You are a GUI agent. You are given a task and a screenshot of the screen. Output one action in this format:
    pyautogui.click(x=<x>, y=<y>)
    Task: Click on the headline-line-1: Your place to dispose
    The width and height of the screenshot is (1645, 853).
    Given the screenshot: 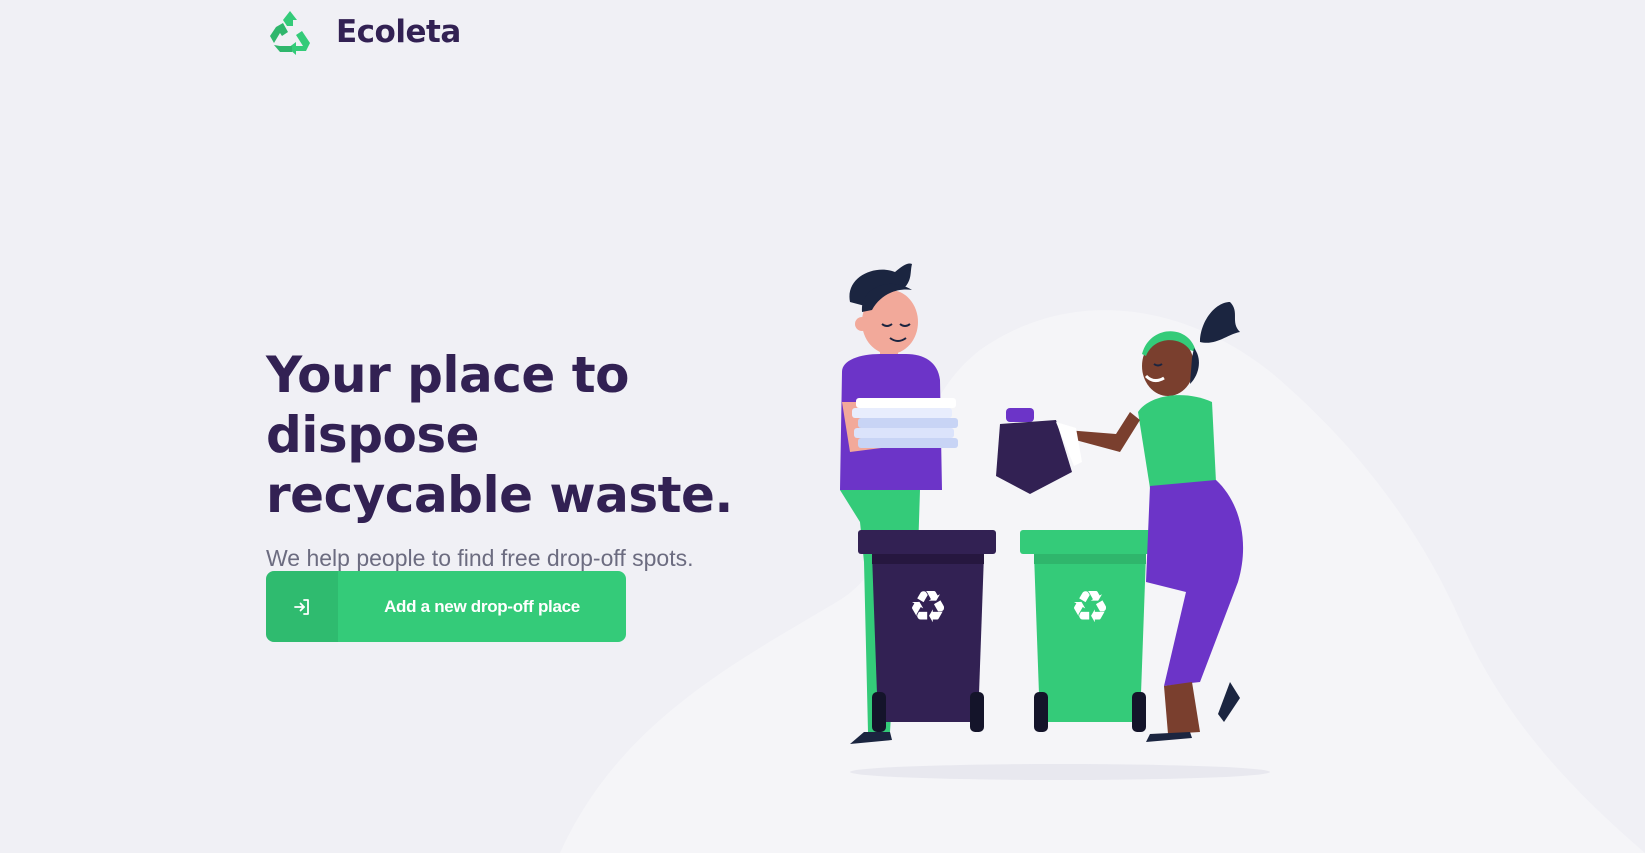 What is the action you would take?
    pyautogui.click(x=448, y=405)
    